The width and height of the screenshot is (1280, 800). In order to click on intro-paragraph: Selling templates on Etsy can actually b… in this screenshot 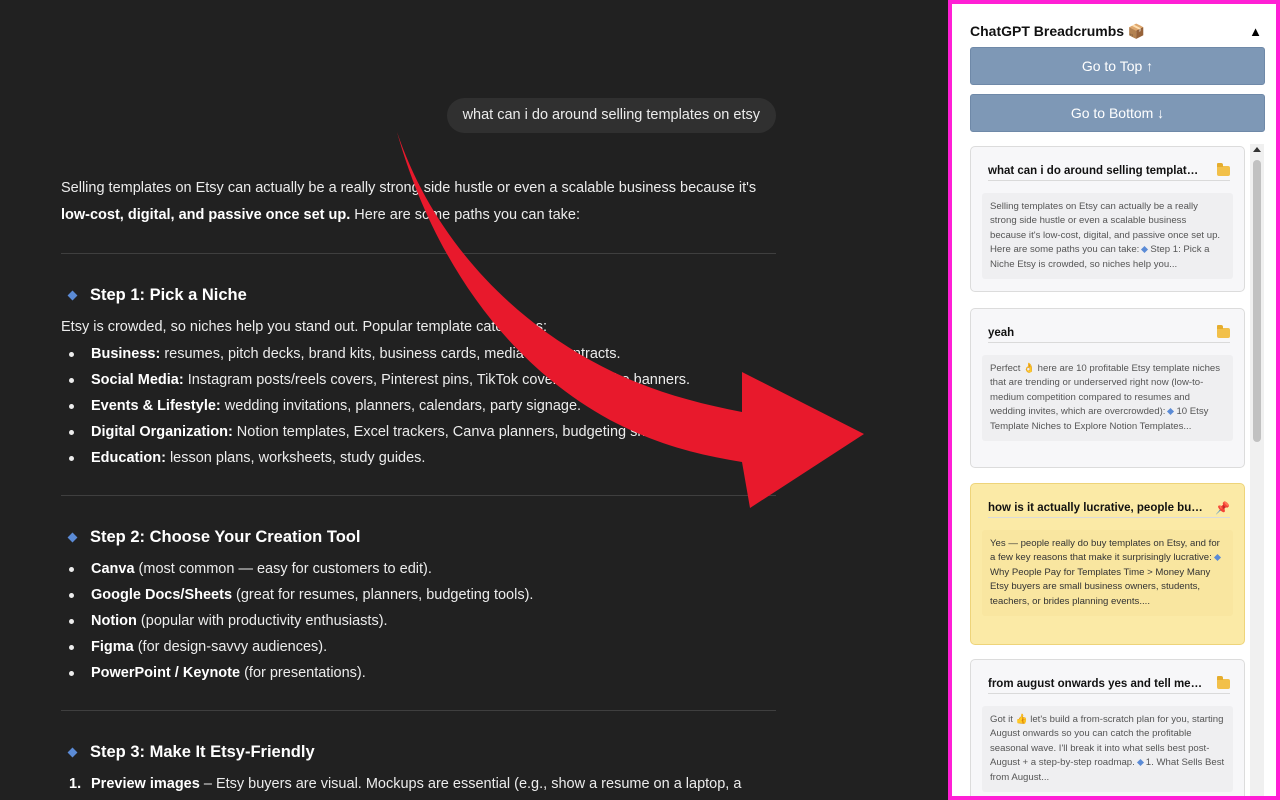, I will do `click(418, 202)`.